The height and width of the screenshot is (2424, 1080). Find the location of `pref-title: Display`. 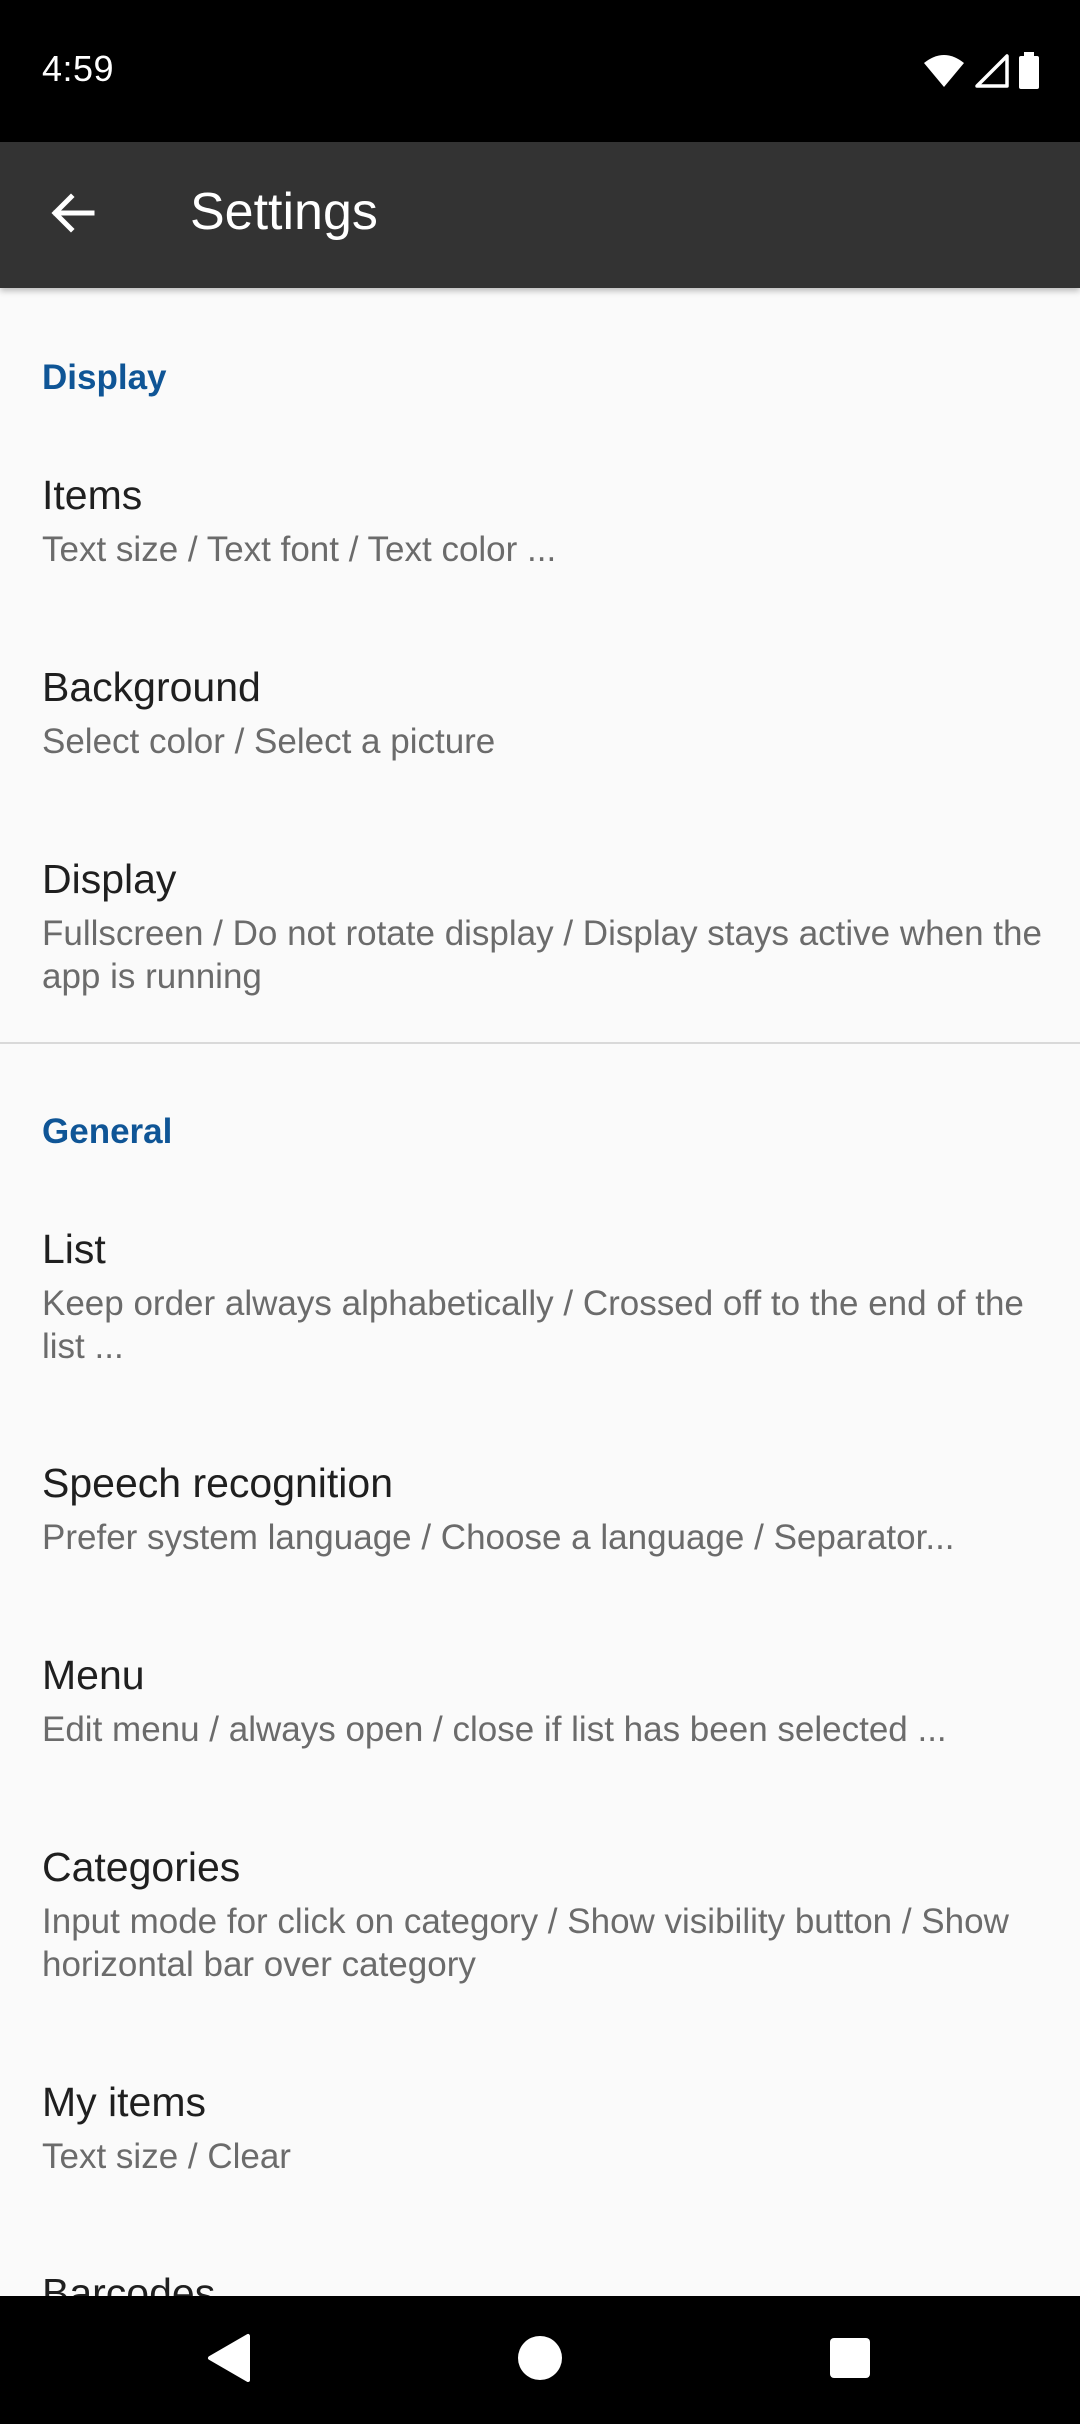

pref-title: Display is located at coordinates (109, 879).